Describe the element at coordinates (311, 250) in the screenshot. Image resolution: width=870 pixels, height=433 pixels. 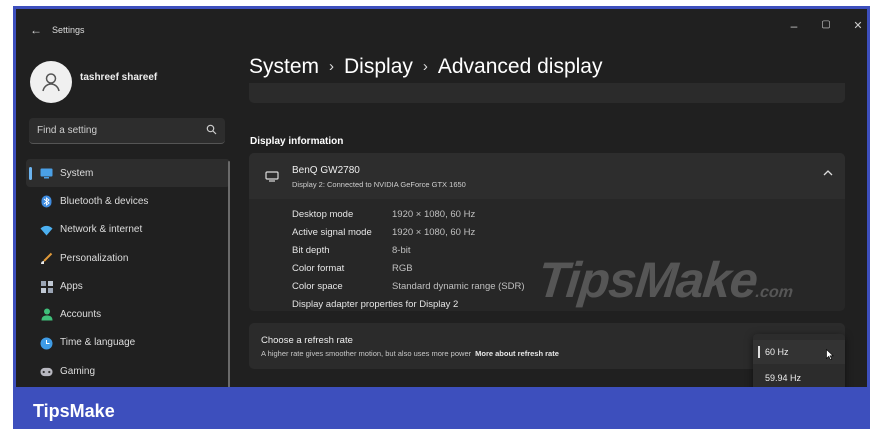
I see `info-key: Bit depth` at that location.